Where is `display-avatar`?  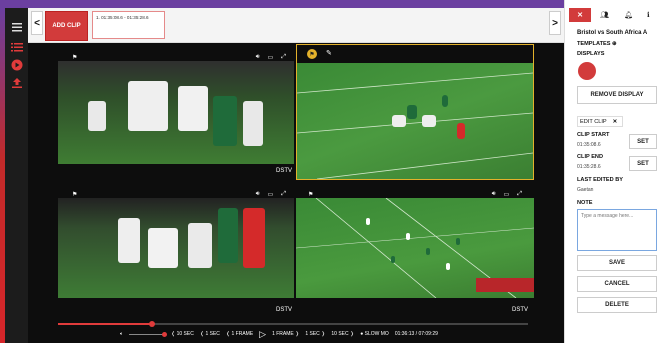 display-avatar is located at coordinates (587, 71).